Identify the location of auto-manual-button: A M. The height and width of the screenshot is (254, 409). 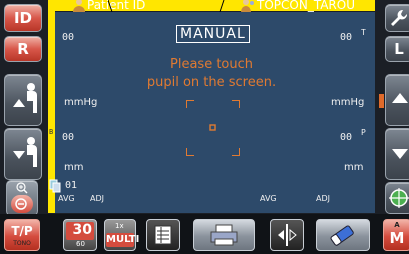
(396, 235).